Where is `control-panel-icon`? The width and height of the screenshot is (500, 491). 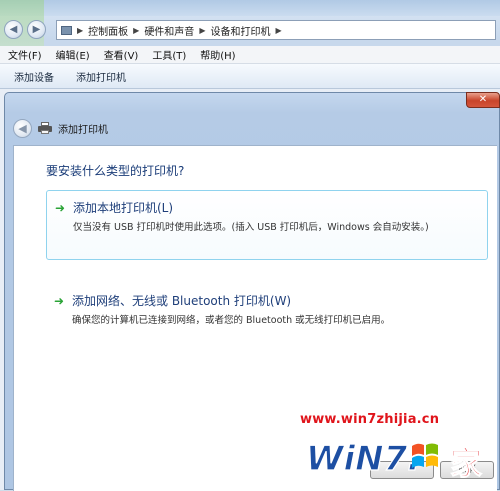
control-panel-icon is located at coordinates (66, 30).